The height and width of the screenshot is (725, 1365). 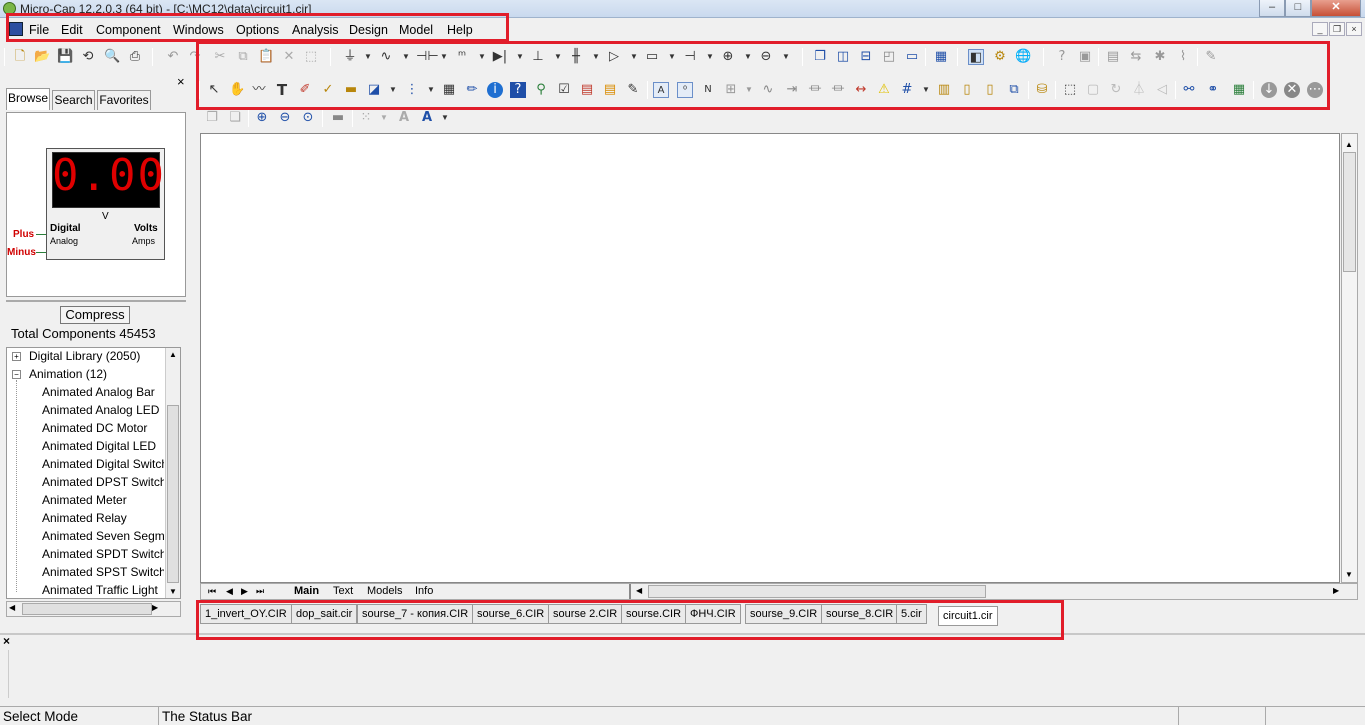 I want to click on component-panel-icon: ◧, so click(x=976, y=57).